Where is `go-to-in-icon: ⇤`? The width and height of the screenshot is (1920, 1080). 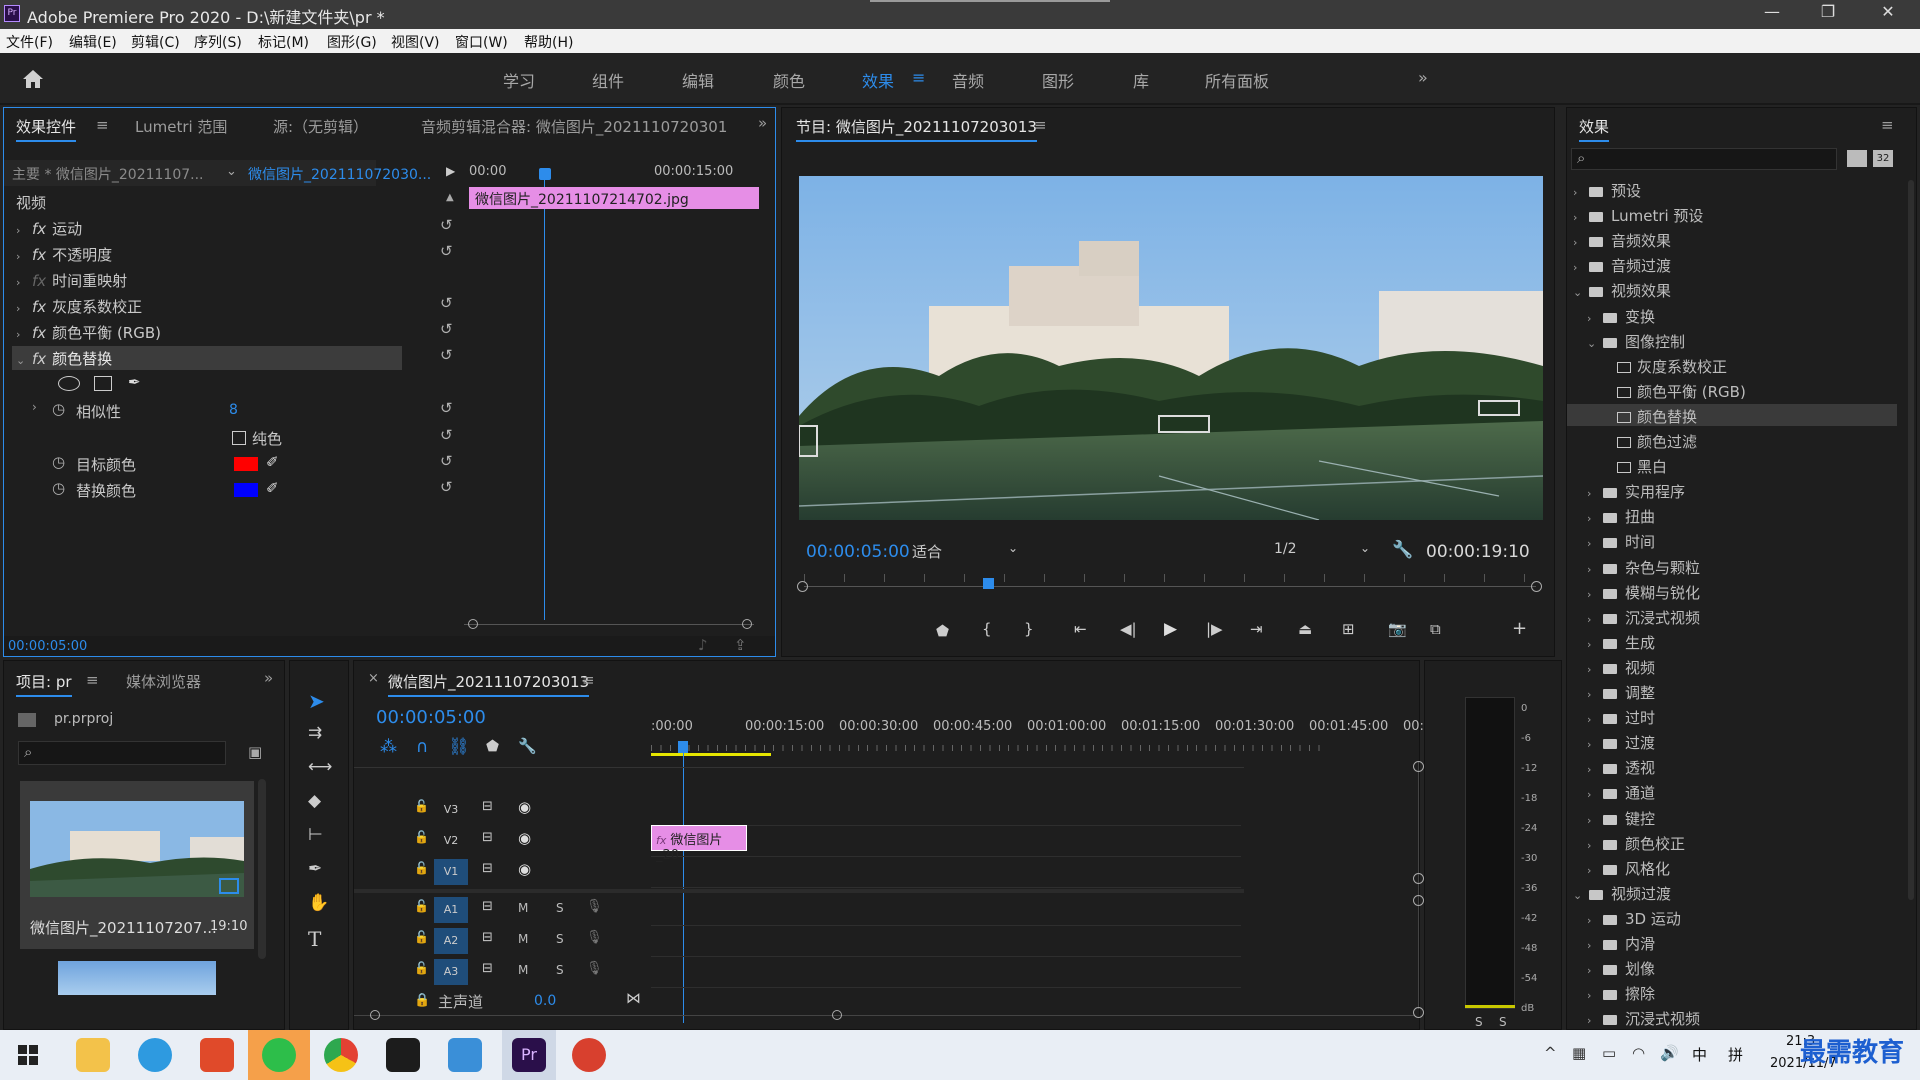
go-to-in-icon: ⇤ is located at coordinates (1080, 629).